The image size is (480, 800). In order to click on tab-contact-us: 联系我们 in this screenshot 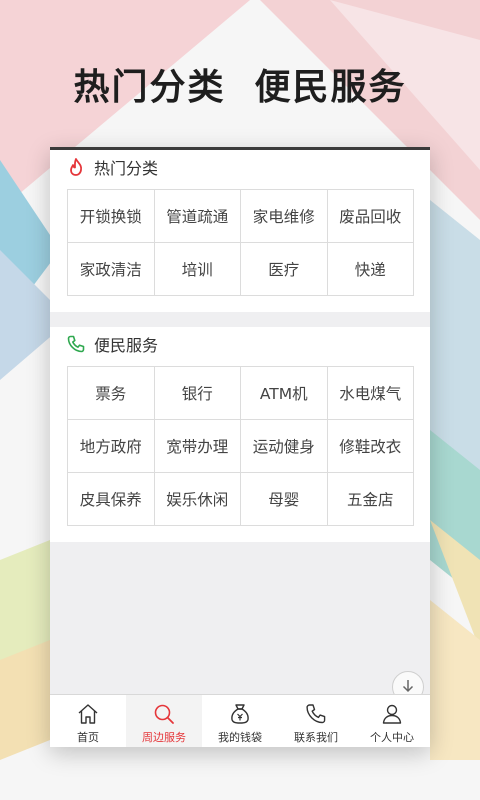, I will do `click(316, 721)`.